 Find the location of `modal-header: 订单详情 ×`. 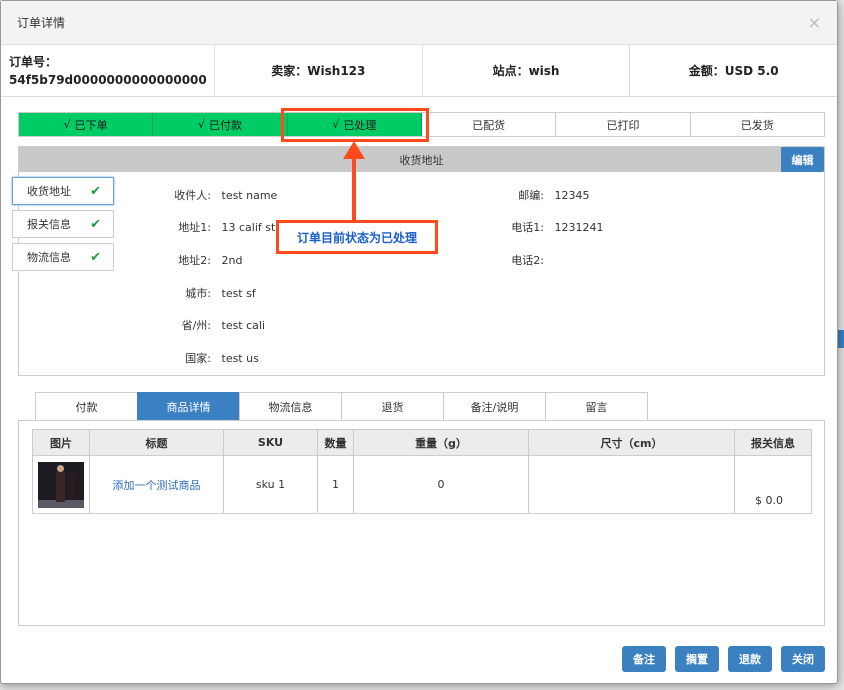

modal-header: 订单详情 × is located at coordinates (419, 23).